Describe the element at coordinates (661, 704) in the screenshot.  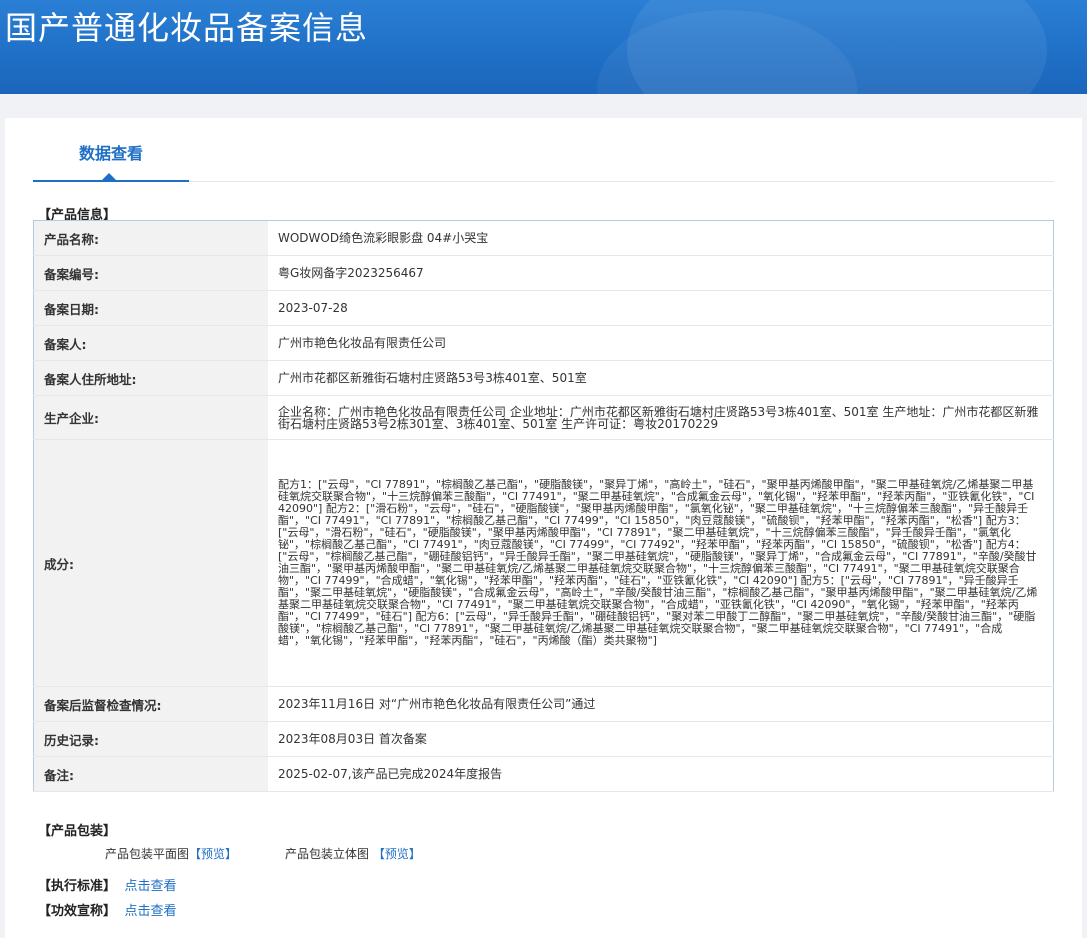
I see `inspection-value: 2023年11月16日 对“广州市艳色化妆品有限责任公司”通过` at that location.